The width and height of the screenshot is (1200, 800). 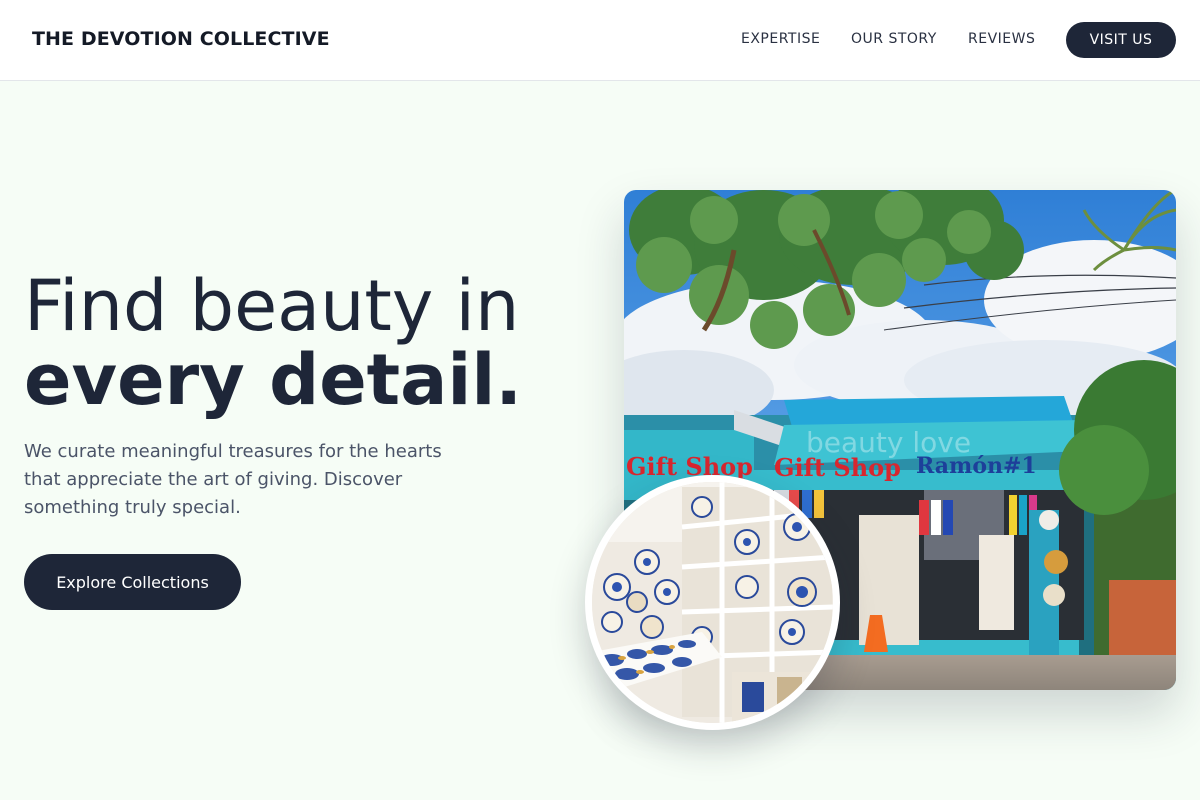 What do you see at coordinates (273, 380) in the screenshot?
I see `headline-line-2: every detail.` at bounding box center [273, 380].